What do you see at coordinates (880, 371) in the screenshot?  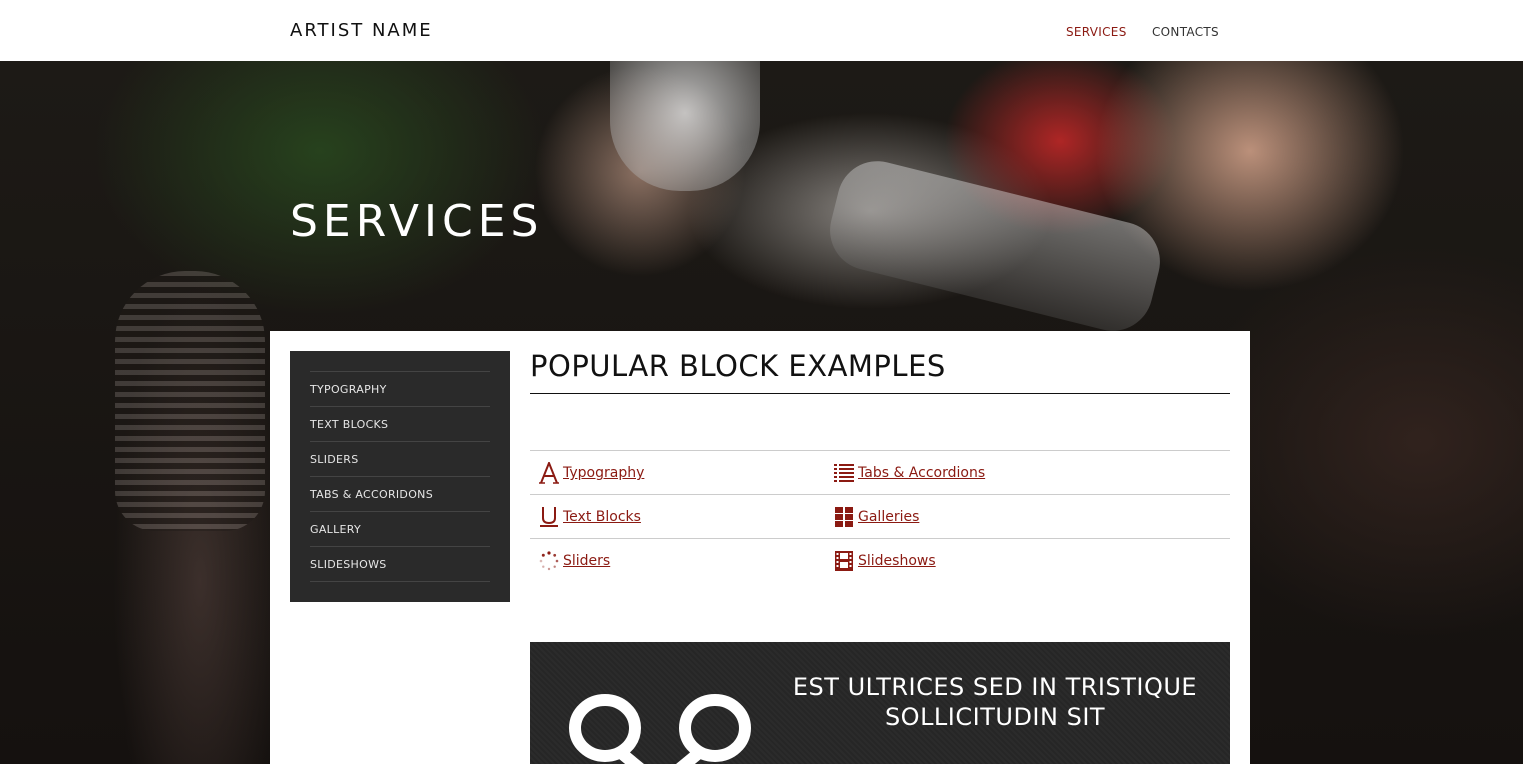 I see `section-title: POPULAR BLOCK EXAMPLES` at bounding box center [880, 371].